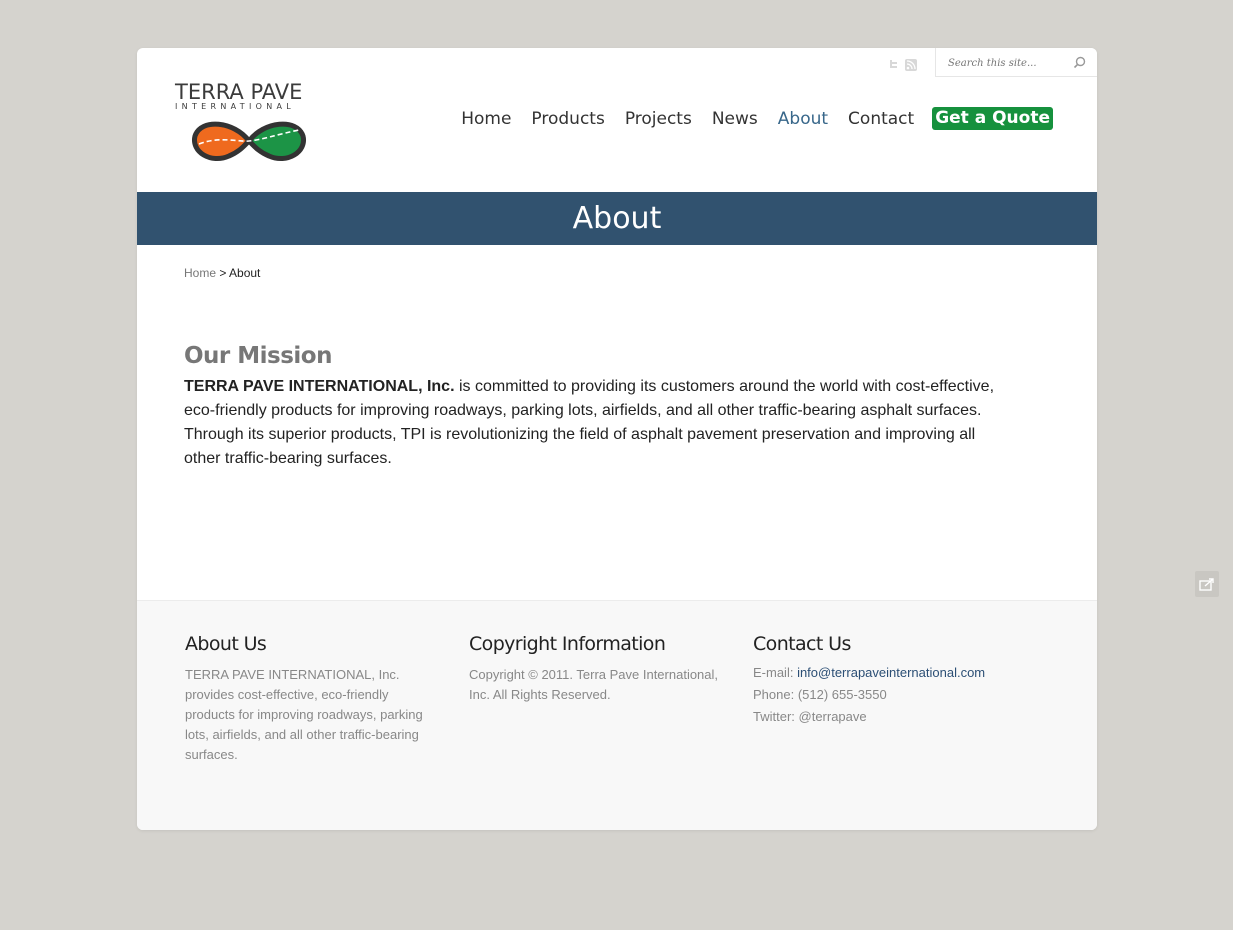 Image resolution: width=1233 pixels, height=930 pixels. Describe the element at coordinates (803, 119) in the screenshot. I see `nav-about: About` at that location.